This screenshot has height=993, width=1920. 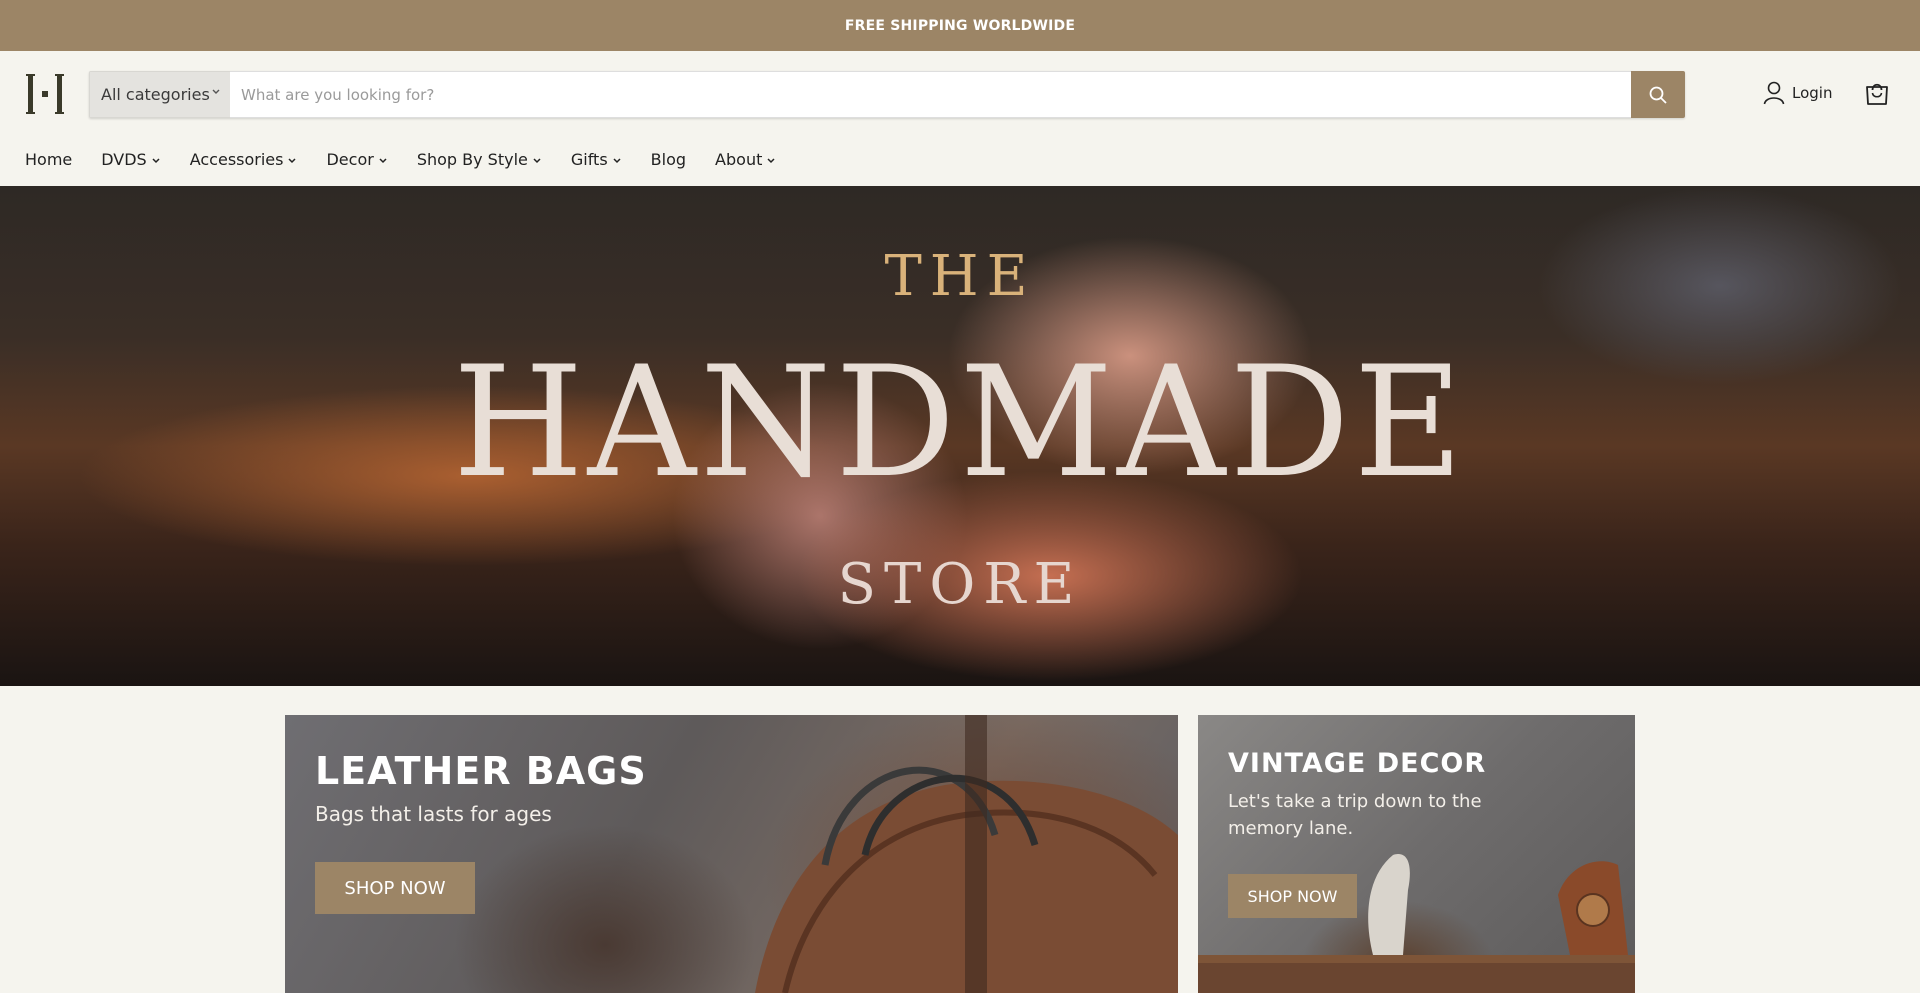 I want to click on search-icon, so click(x=1658, y=95).